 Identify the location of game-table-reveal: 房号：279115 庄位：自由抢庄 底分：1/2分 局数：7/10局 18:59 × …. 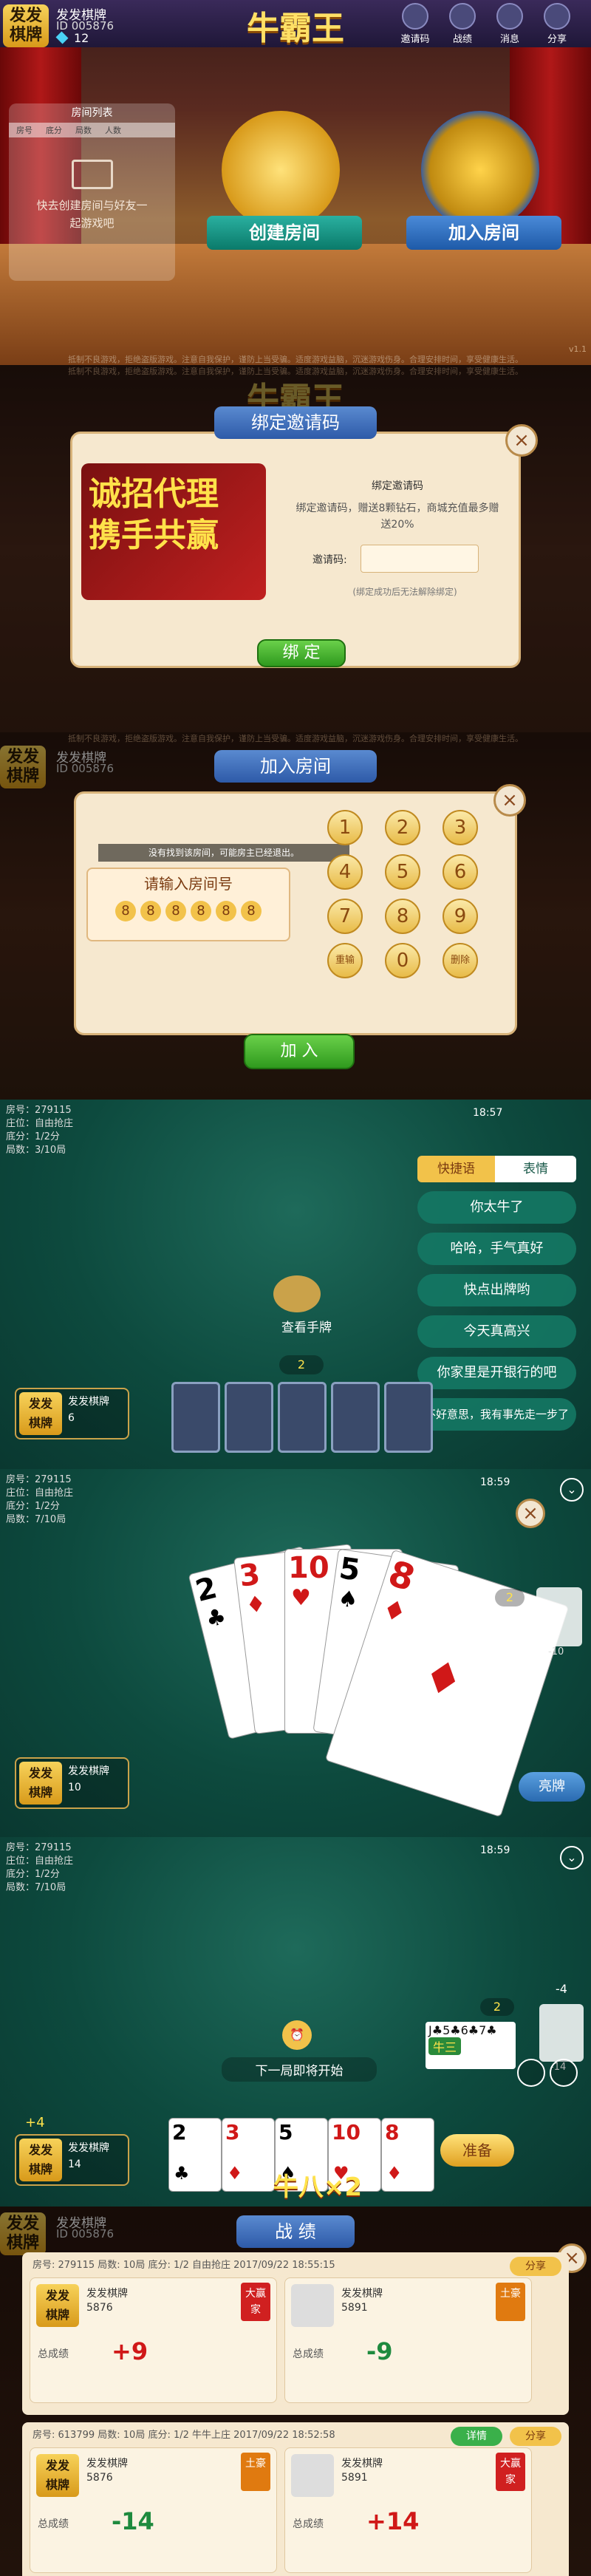
(295, 1653).